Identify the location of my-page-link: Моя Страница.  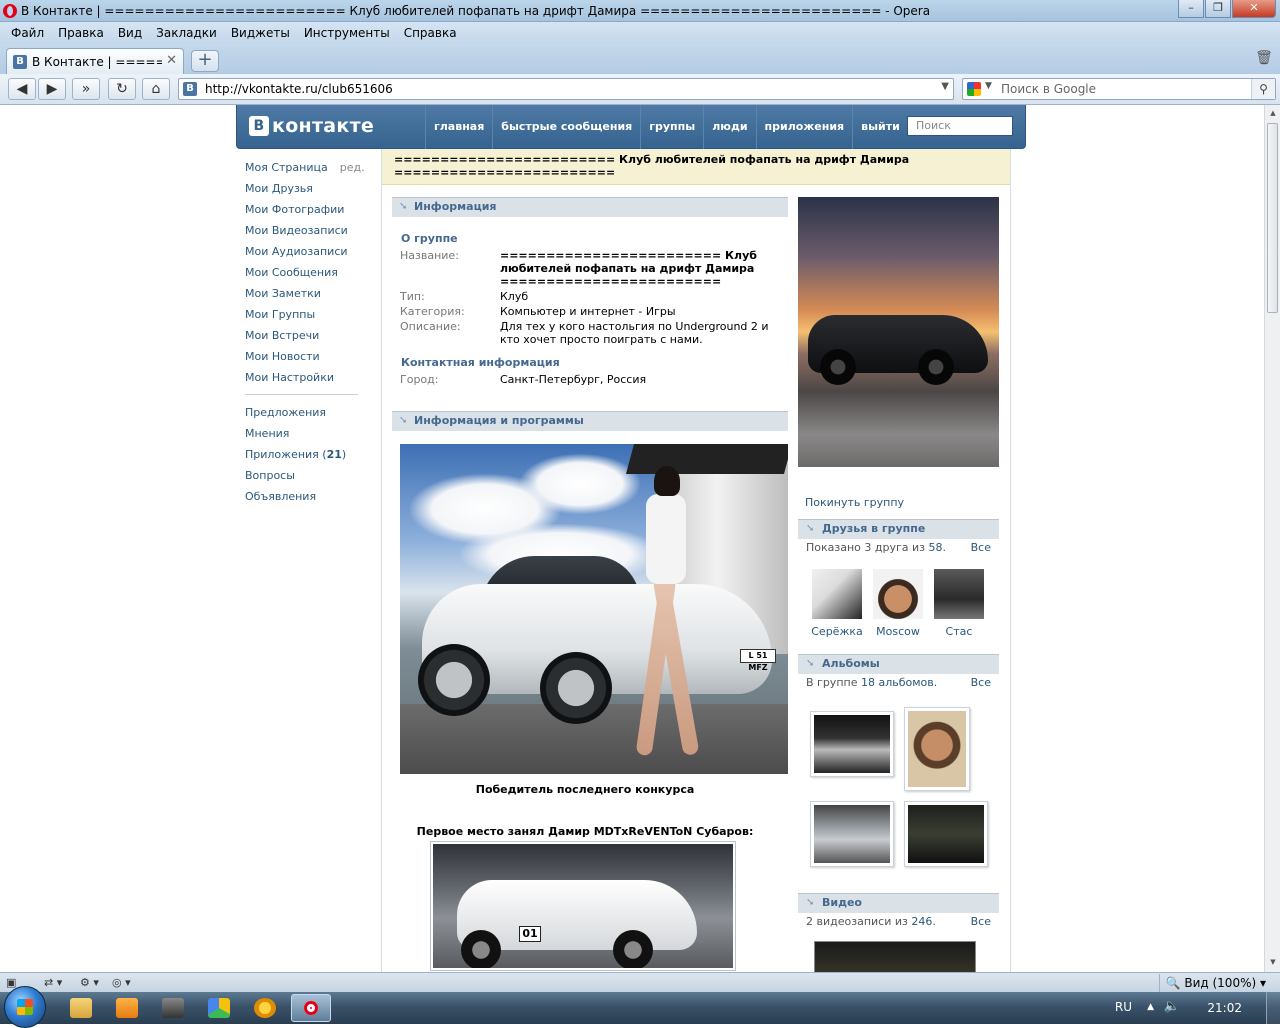
(286, 167).